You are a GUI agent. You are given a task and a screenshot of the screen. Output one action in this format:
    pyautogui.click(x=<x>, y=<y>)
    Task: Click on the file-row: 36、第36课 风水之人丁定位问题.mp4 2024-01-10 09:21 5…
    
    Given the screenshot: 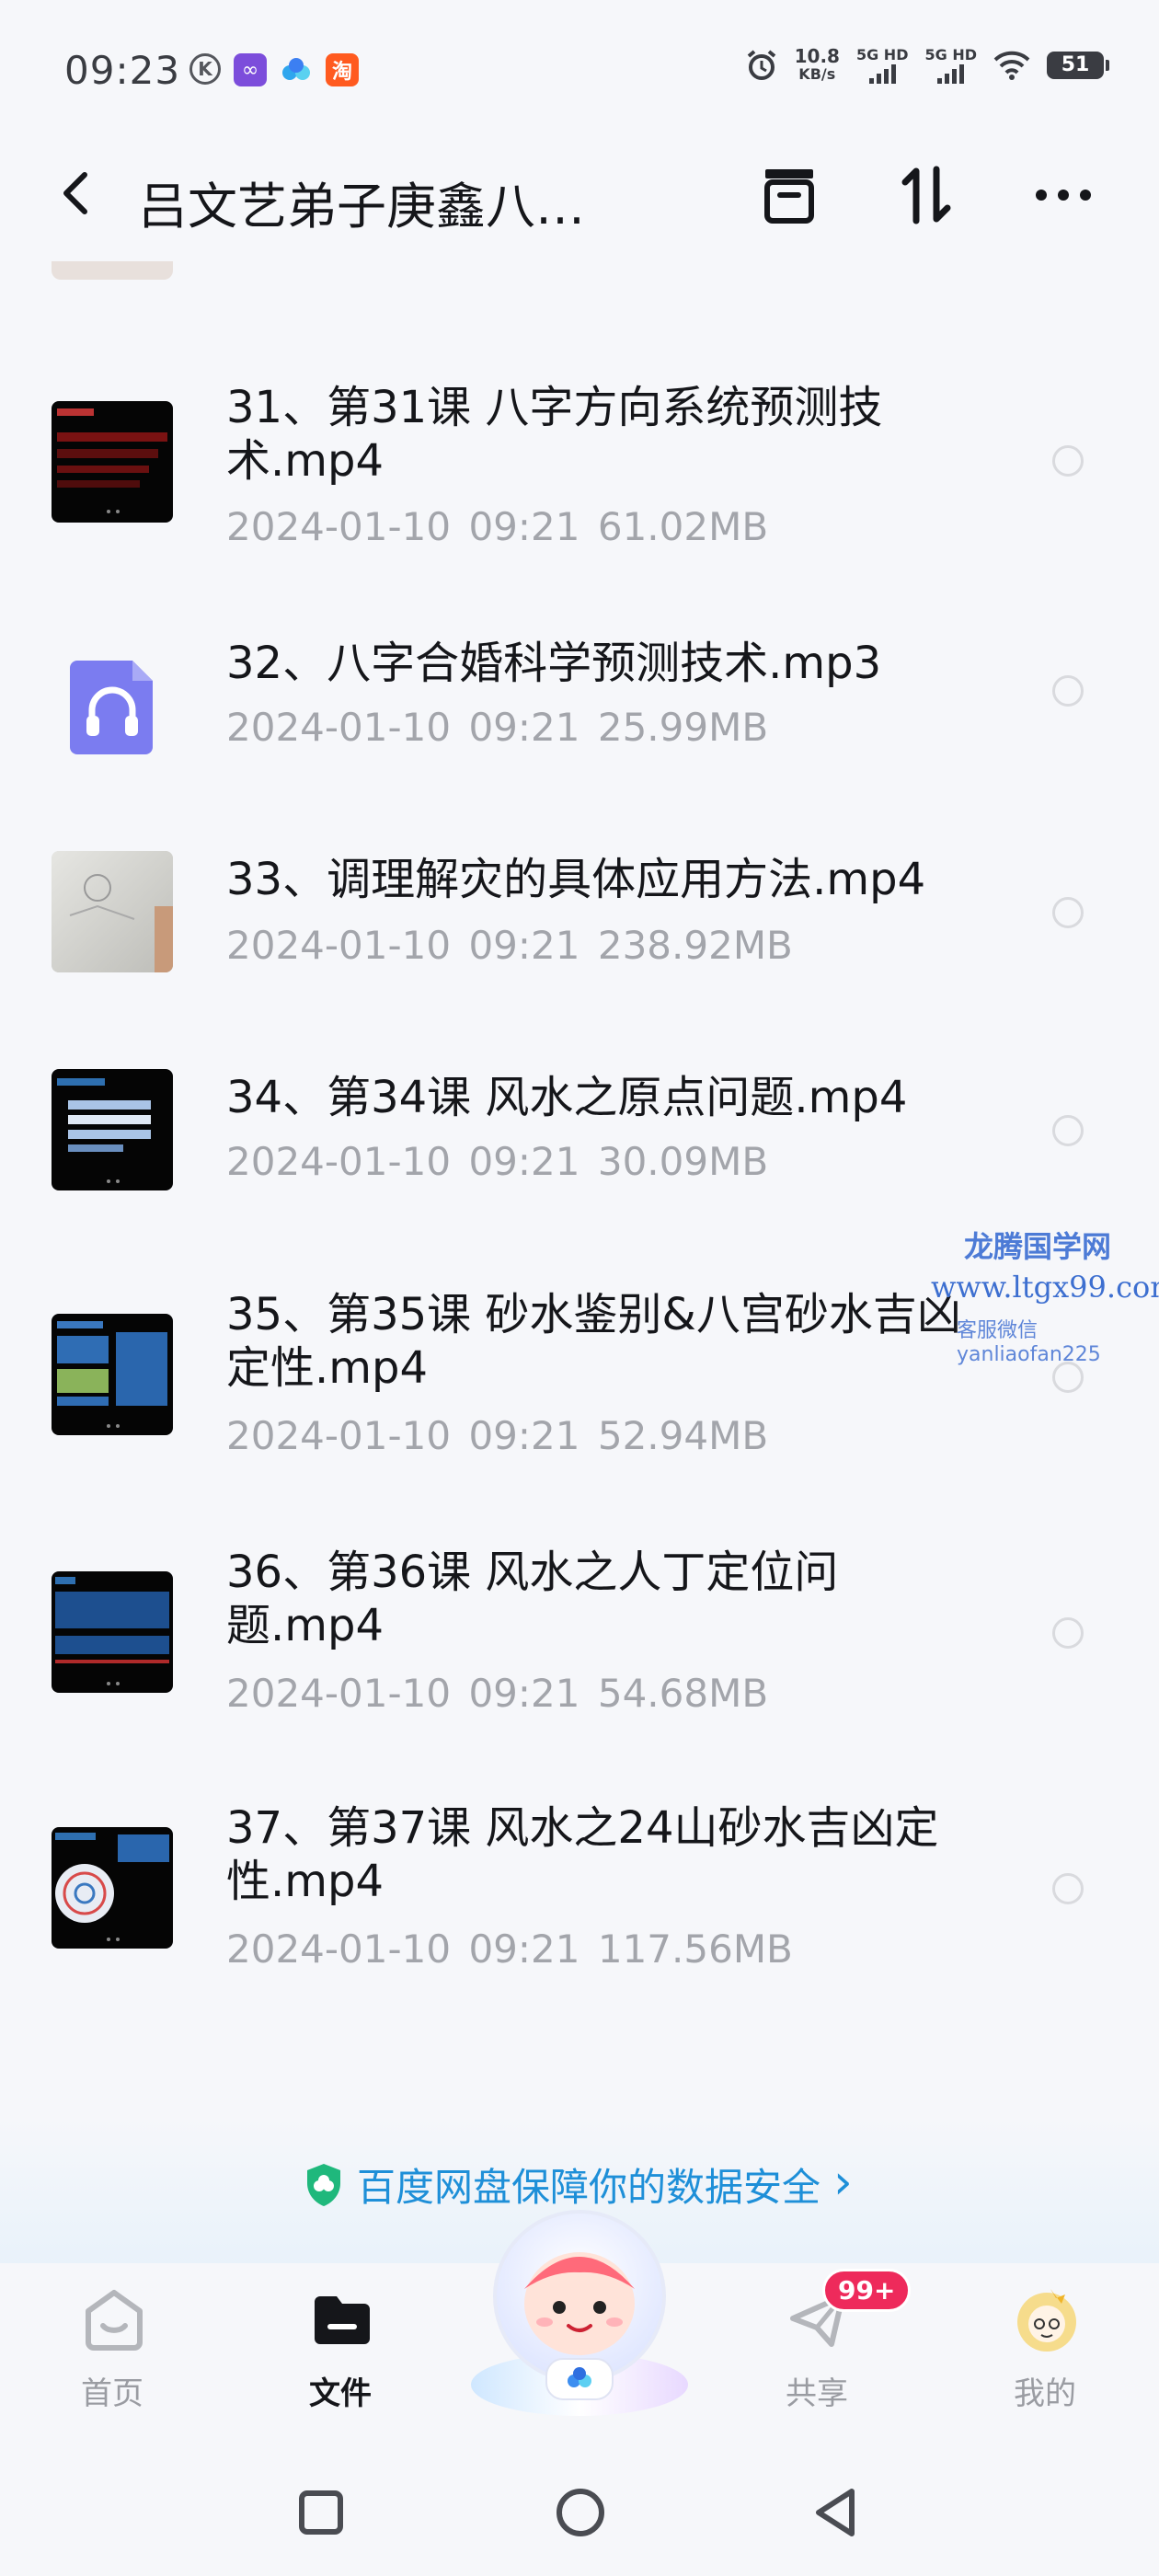 What is the action you would take?
    pyautogui.click(x=579, y=1638)
    